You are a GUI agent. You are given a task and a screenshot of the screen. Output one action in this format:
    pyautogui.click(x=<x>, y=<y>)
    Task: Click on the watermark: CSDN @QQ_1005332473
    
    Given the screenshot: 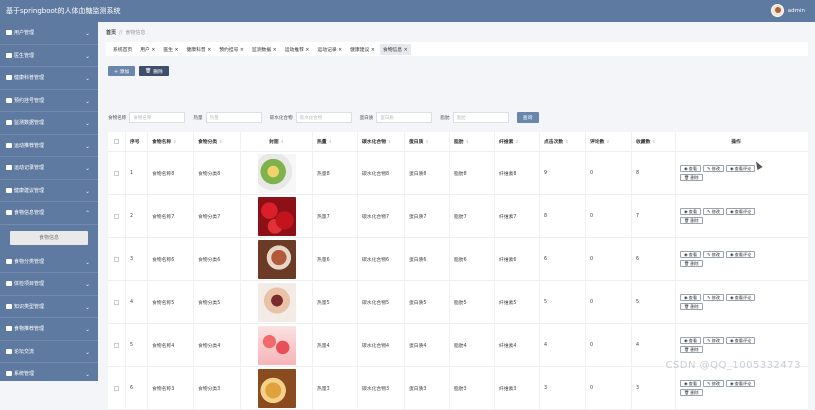 What is the action you would take?
    pyautogui.click(x=733, y=365)
    